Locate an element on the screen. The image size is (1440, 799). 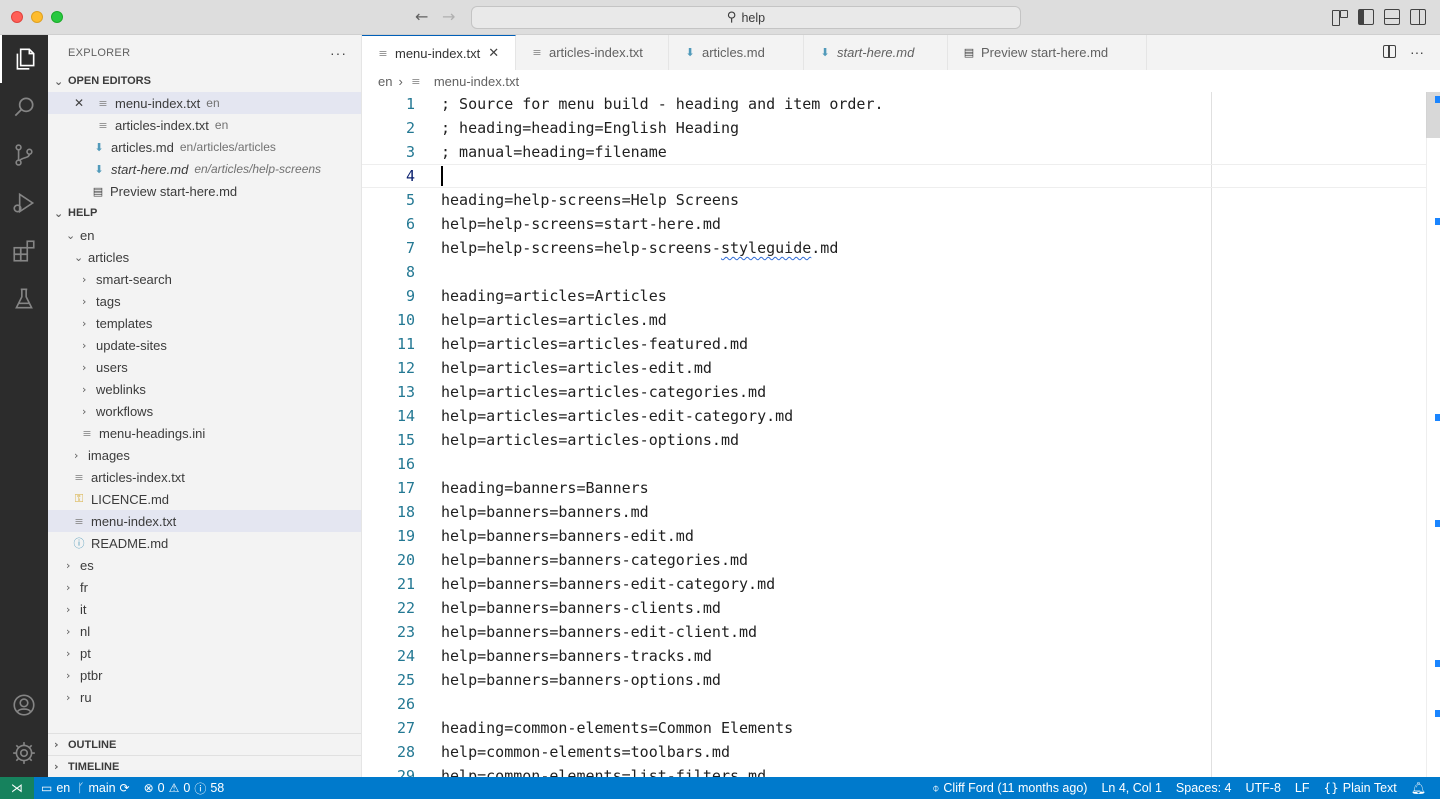
settings-gear-icon is located at coordinates (24, 753).